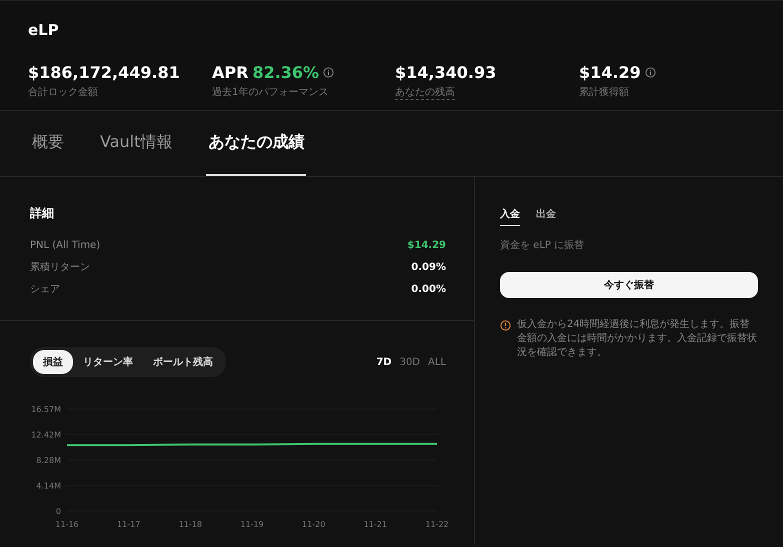 The width and height of the screenshot is (783, 547). What do you see at coordinates (46, 409) in the screenshot?
I see `y-axis-label: 16.57M` at bounding box center [46, 409].